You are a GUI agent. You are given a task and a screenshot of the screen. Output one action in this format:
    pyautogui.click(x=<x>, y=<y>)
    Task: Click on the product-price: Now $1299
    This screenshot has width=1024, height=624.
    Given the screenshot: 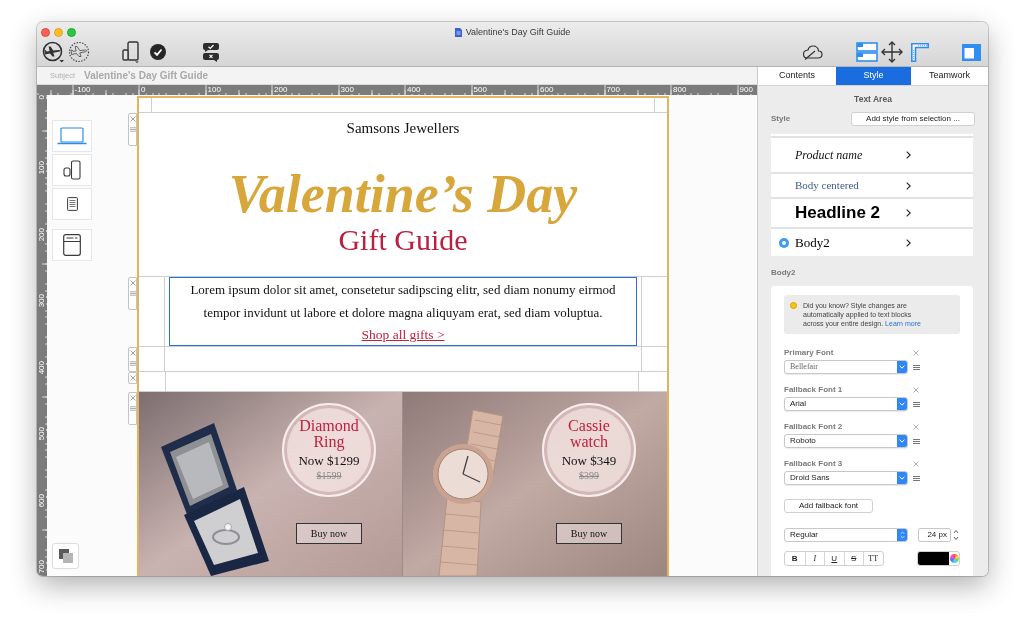 What is the action you would take?
    pyautogui.click(x=329, y=461)
    